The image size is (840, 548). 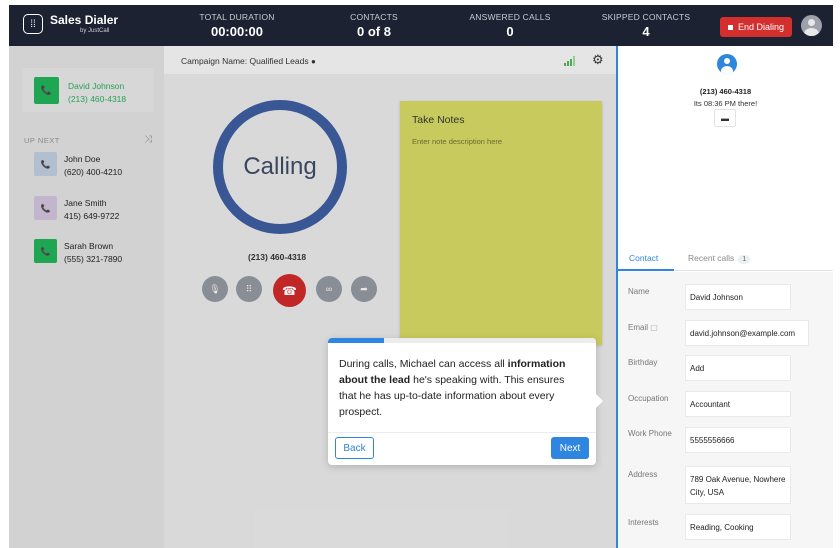 What do you see at coordinates (747, 333) in the screenshot?
I see `field-email: david.johnson@example.com` at bounding box center [747, 333].